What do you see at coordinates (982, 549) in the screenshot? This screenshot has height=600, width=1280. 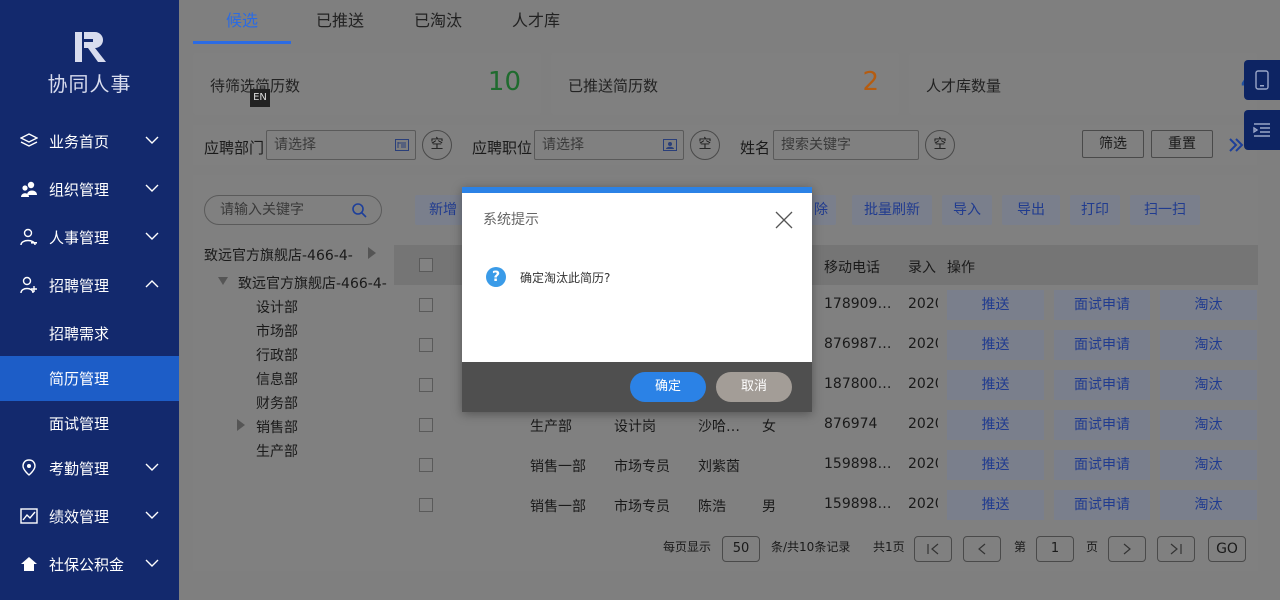 I see `prev-page-button` at bounding box center [982, 549].